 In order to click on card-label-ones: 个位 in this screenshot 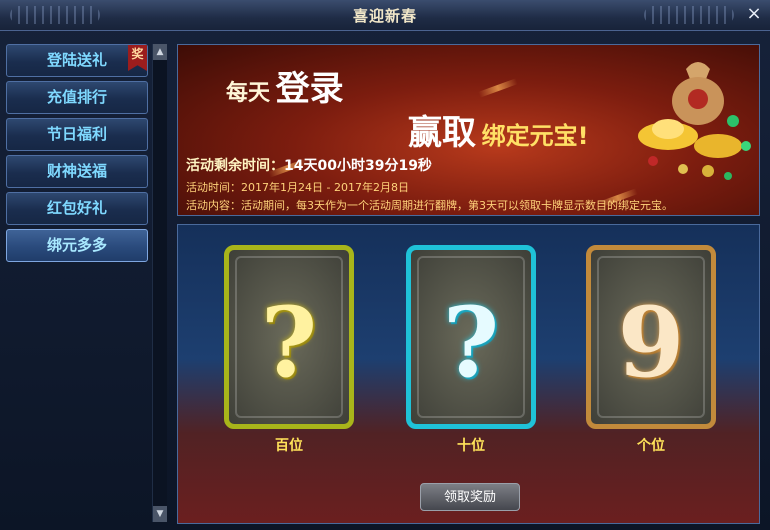, I will do `click(651, 446)`.